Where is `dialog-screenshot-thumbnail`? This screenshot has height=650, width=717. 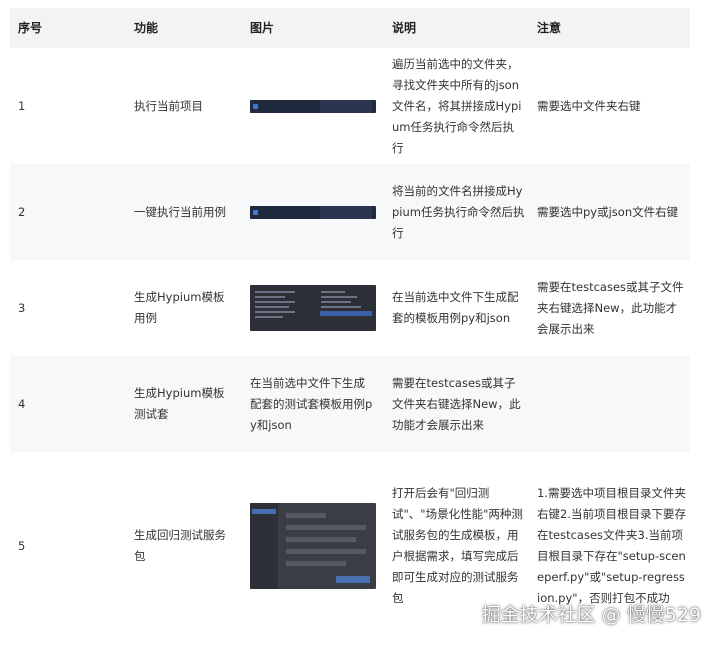 dialog-screenshot-thumbnail is located at coordinates (313, 546).